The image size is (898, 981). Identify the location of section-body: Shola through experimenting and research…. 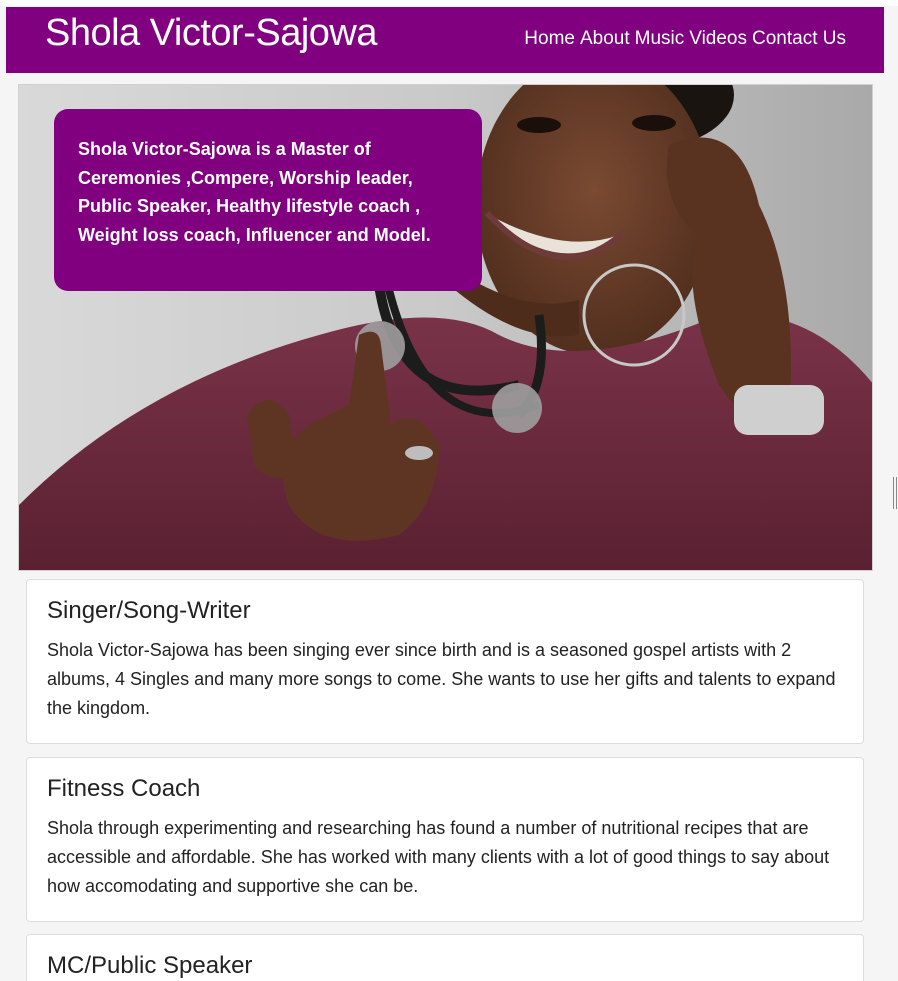
(438, 857).